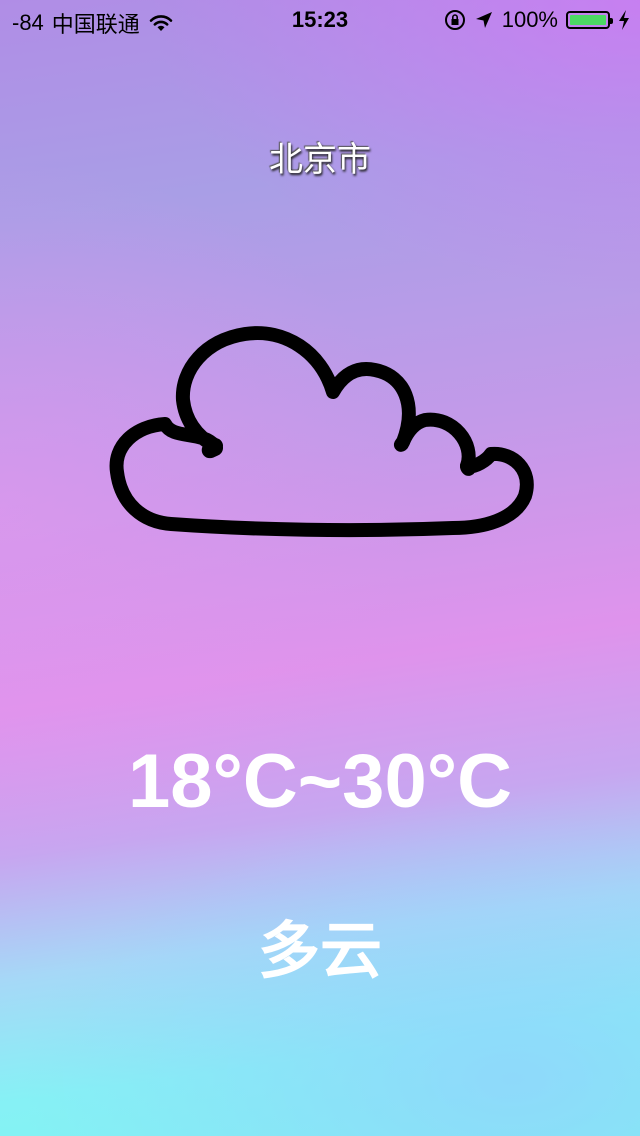 Image resolution: width=640 pixels, height=1136 pixels. I want to click on city-name: 北京市, so click(320, 160).